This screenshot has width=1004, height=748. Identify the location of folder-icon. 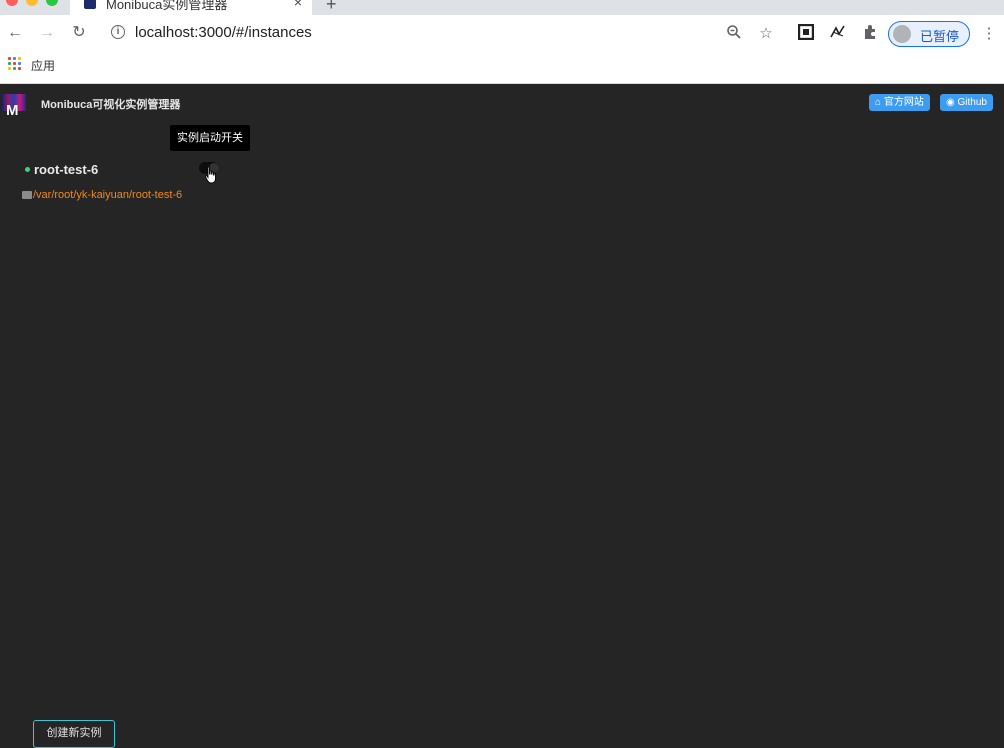
(27, 195).